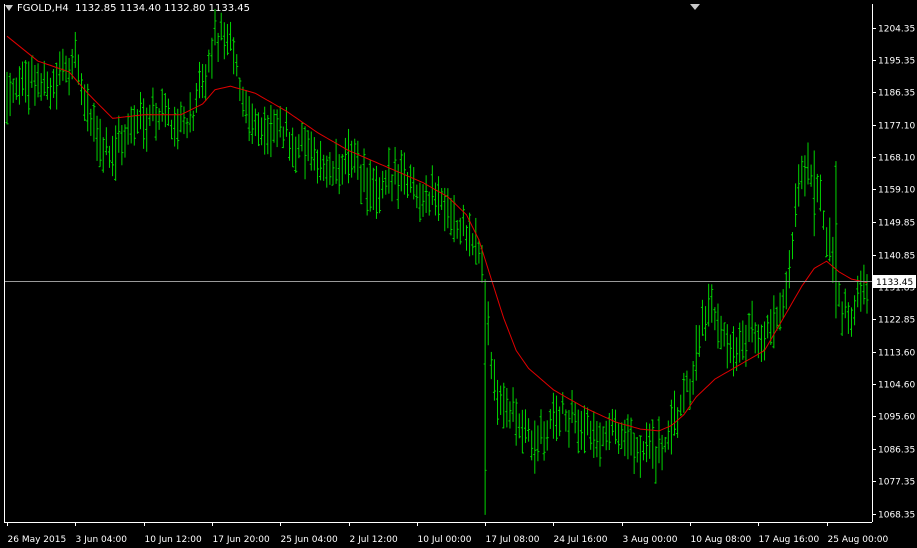 This screenshot has width=917, height=548. Describe the element at coordinates (695, 7) in the screenshot. I see `chart-shift-triangle-icon` at that location.